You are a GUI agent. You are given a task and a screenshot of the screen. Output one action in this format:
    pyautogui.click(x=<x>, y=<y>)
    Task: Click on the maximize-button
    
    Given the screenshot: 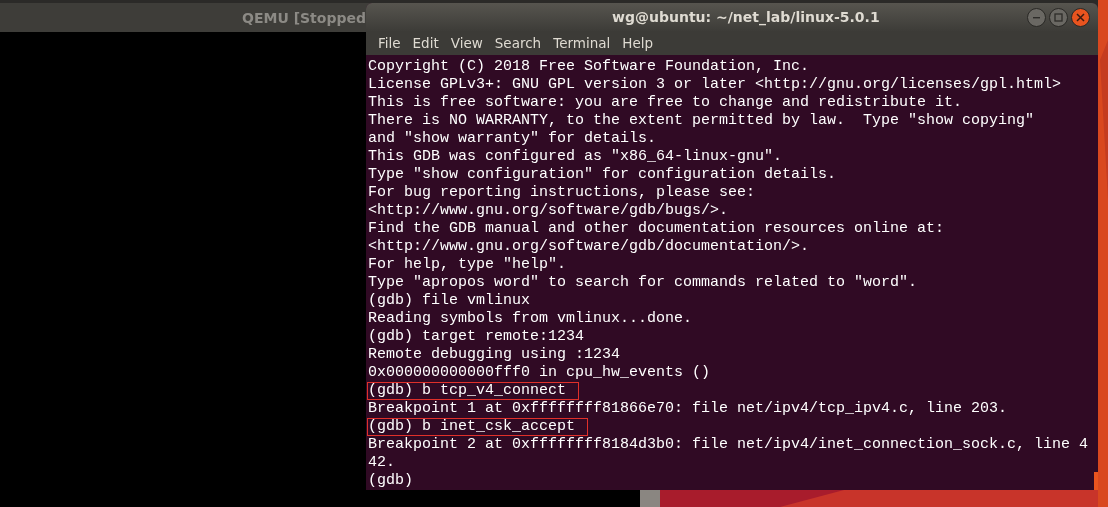 What is the action you would take?
    pyautogui.click(x=1058, y=17)
    